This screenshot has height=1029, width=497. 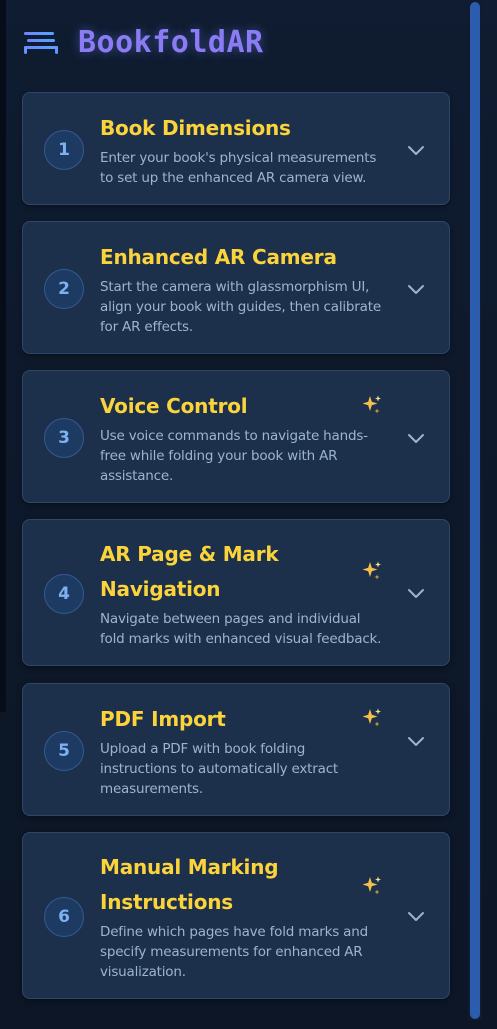 I want to click on step-number-badge: 3, so click(x=64, y=438).